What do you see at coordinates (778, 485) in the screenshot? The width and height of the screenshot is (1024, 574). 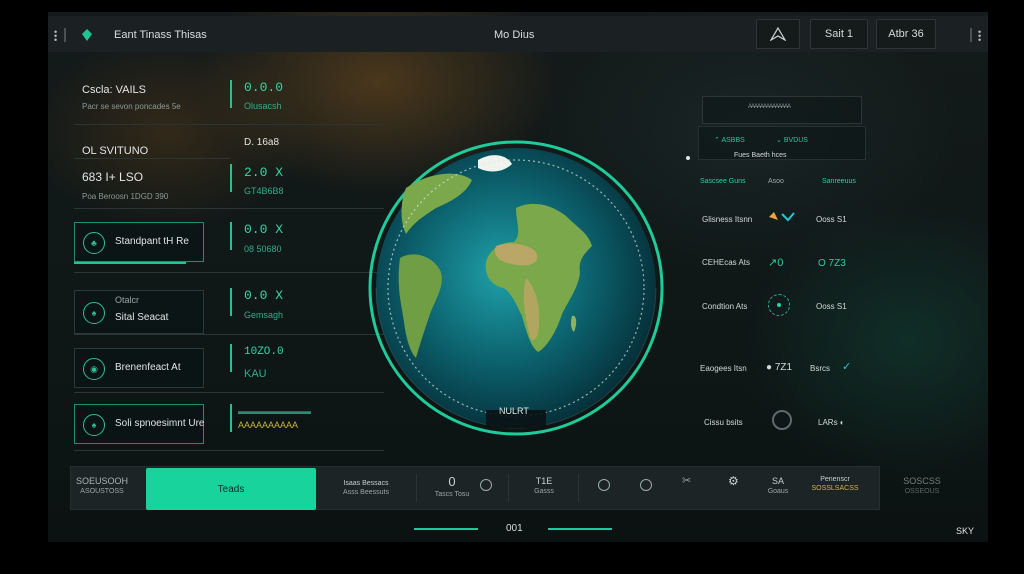 I see `bottom-item-4: SA Goaus` at bounding box center [778, 485].